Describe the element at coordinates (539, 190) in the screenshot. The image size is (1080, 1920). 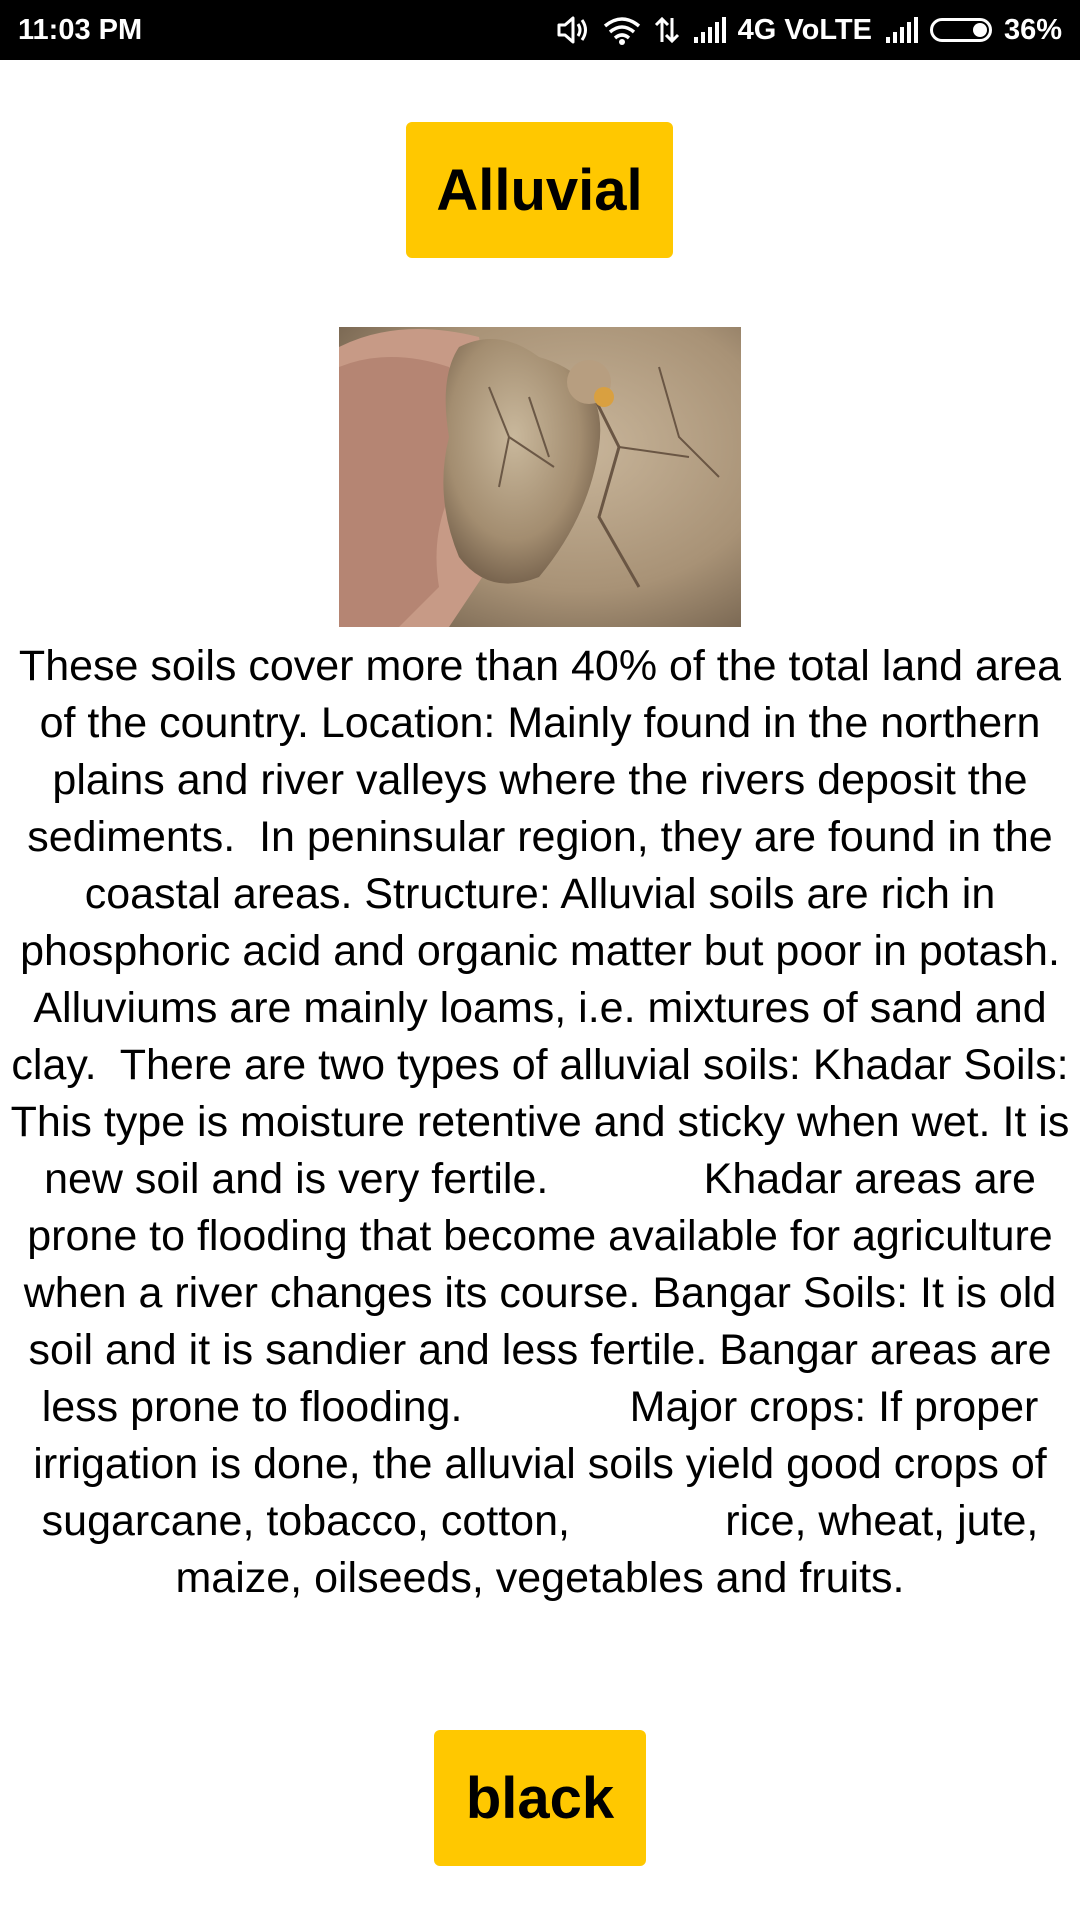
I see `title-button: Alluvial` at that location.